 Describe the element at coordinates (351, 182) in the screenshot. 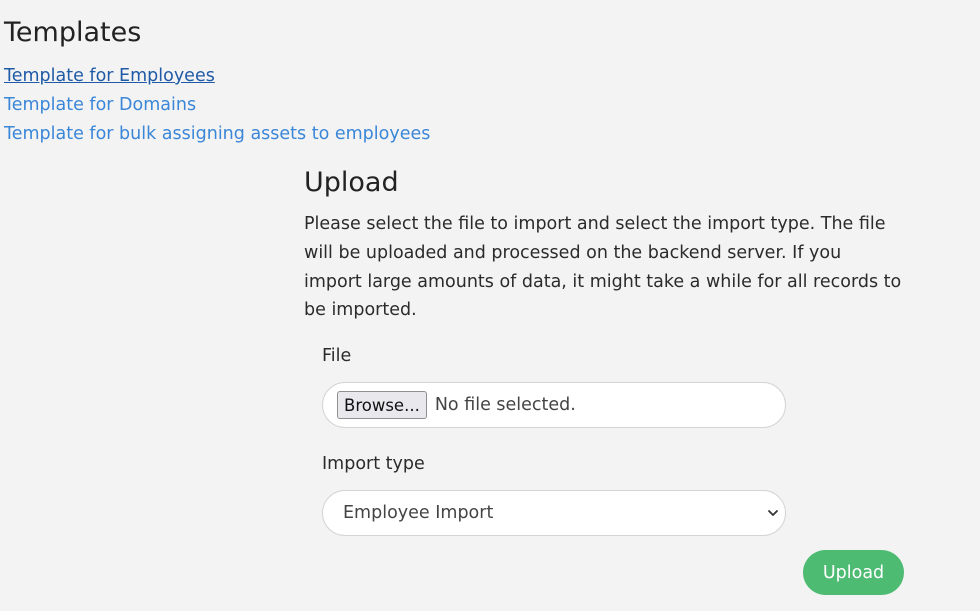

I see `upload-heading: Upload` at that location.